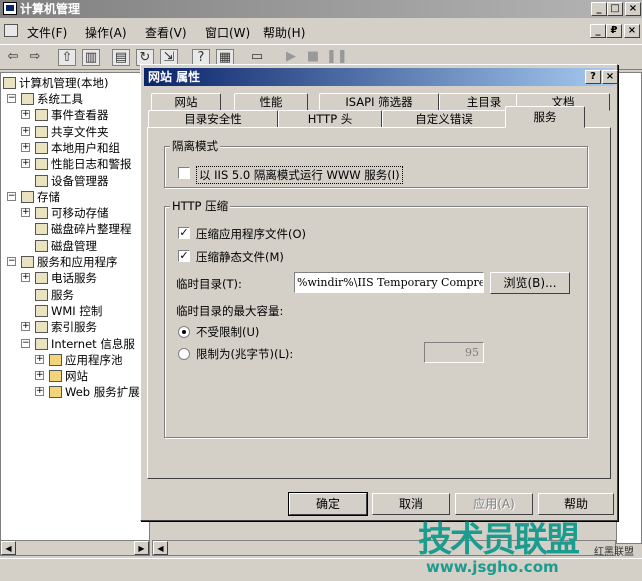 This screenshot has width=642, height=581. Describe the element at coordinates (545, 117) in the screenshot. I see `tab-service: 服务` at that location.